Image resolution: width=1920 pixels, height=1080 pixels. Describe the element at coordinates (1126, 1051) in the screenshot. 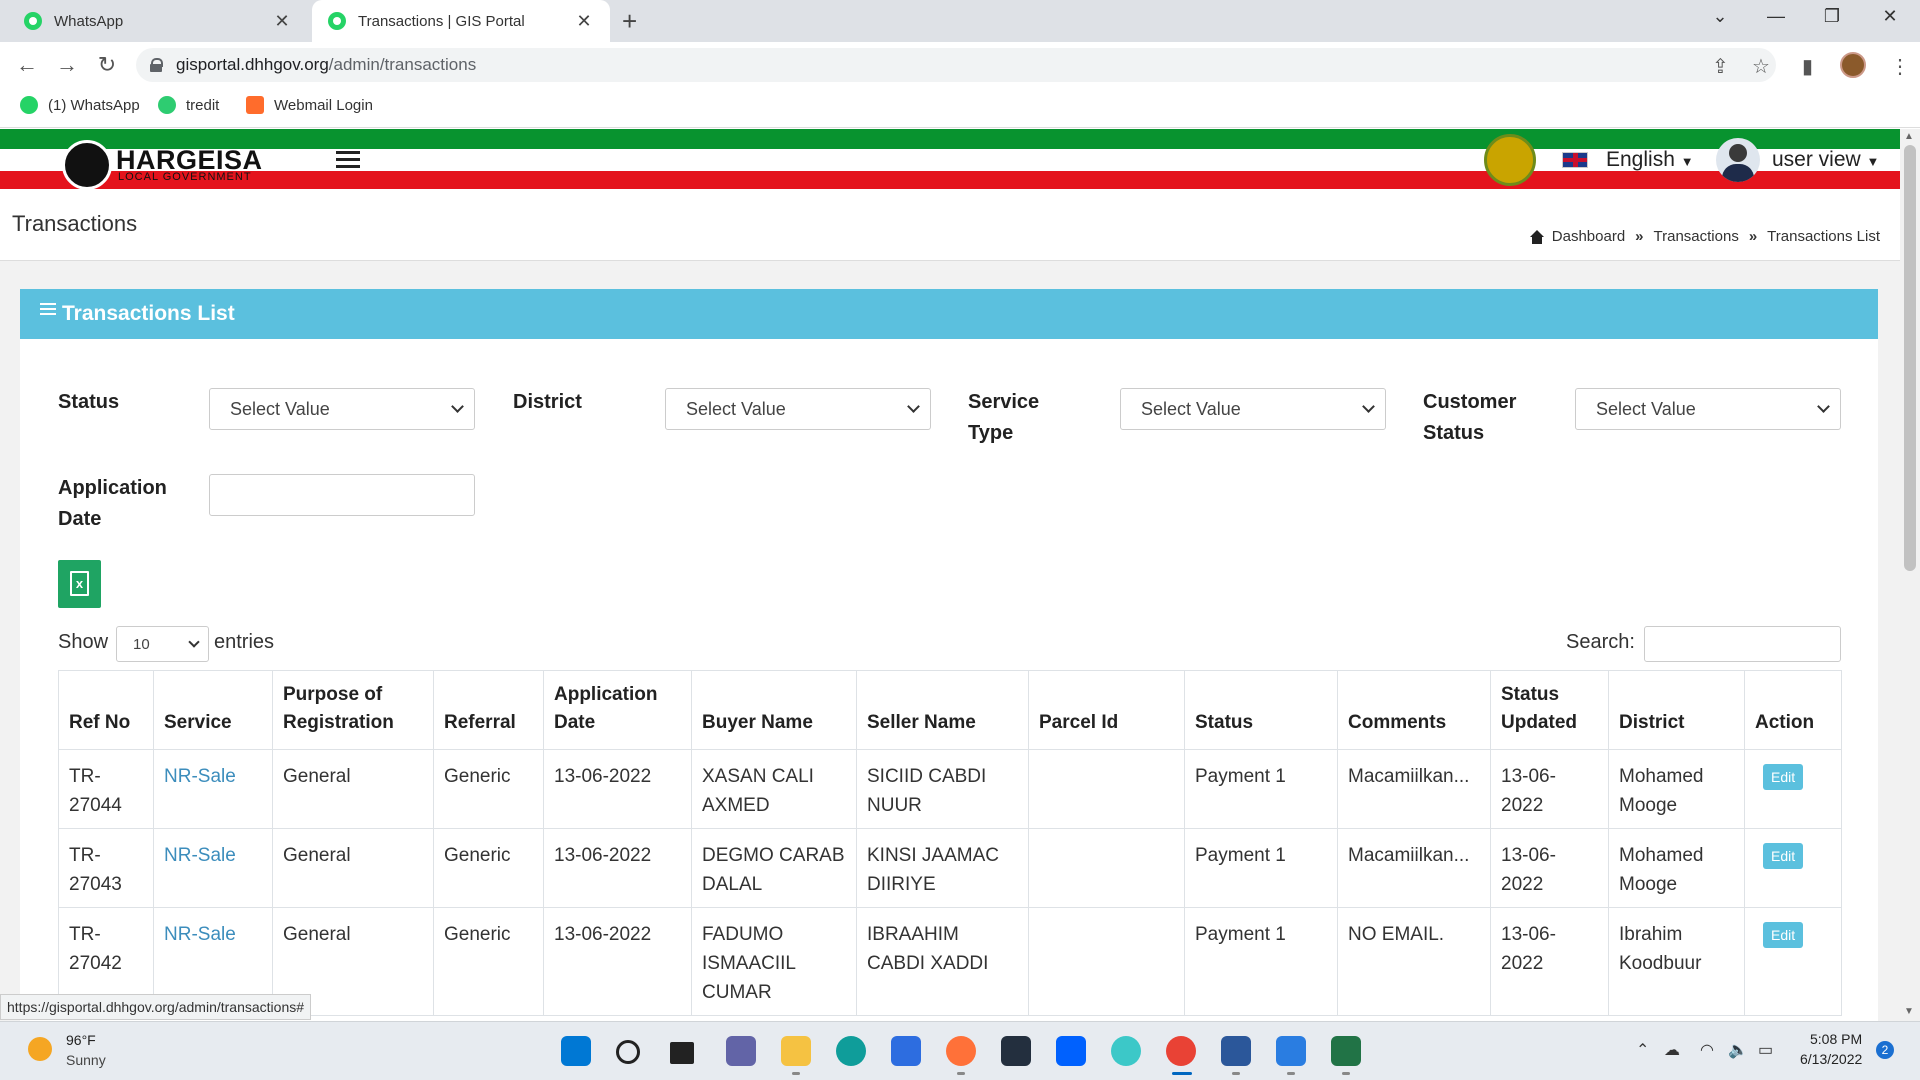

I see `mail-icon` at that location.